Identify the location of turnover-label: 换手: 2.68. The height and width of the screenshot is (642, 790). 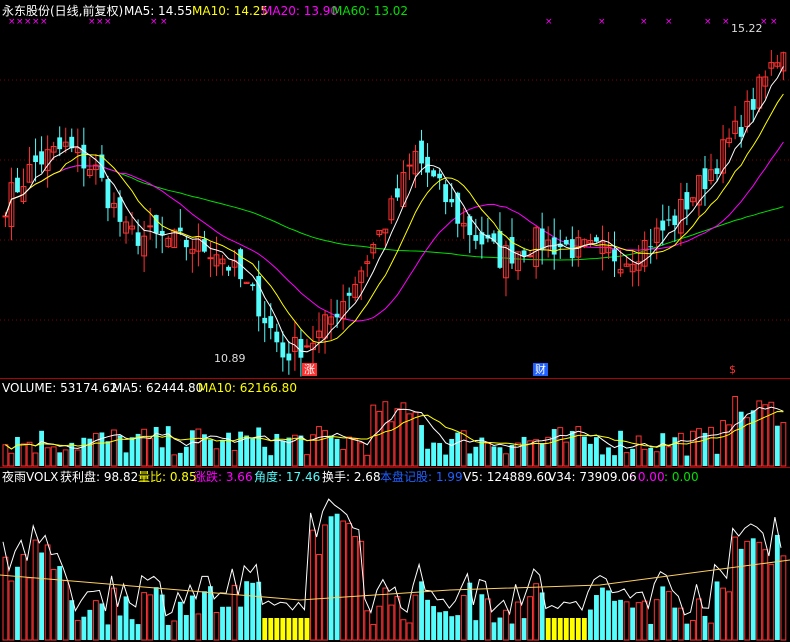
(351, 477).